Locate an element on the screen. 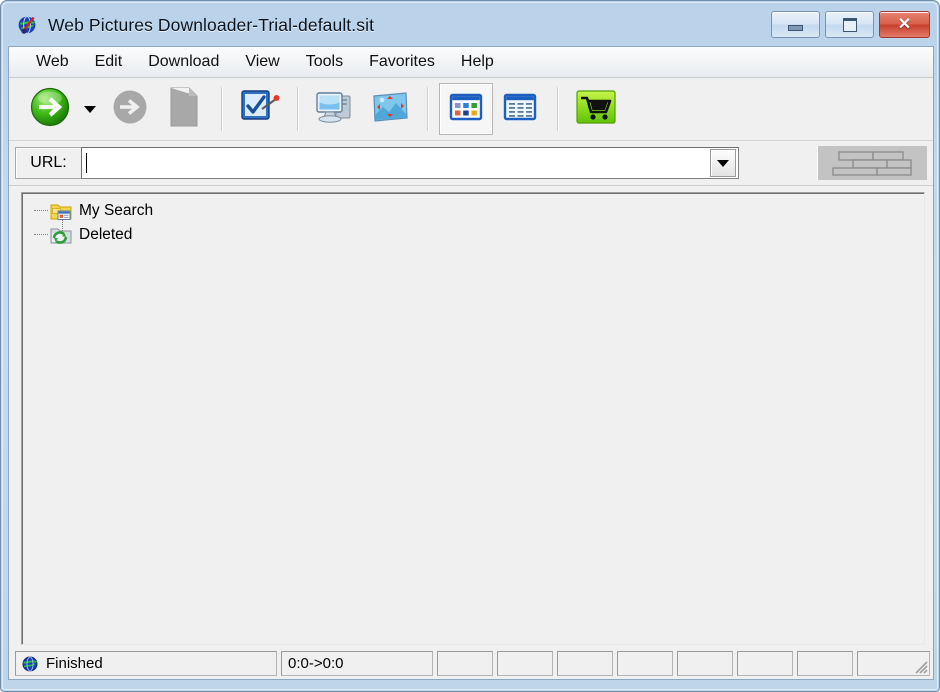 Image resolution: width=940 pixels, height=692 pixels. recycle-folder-icon is located at coordinates (61, 235).